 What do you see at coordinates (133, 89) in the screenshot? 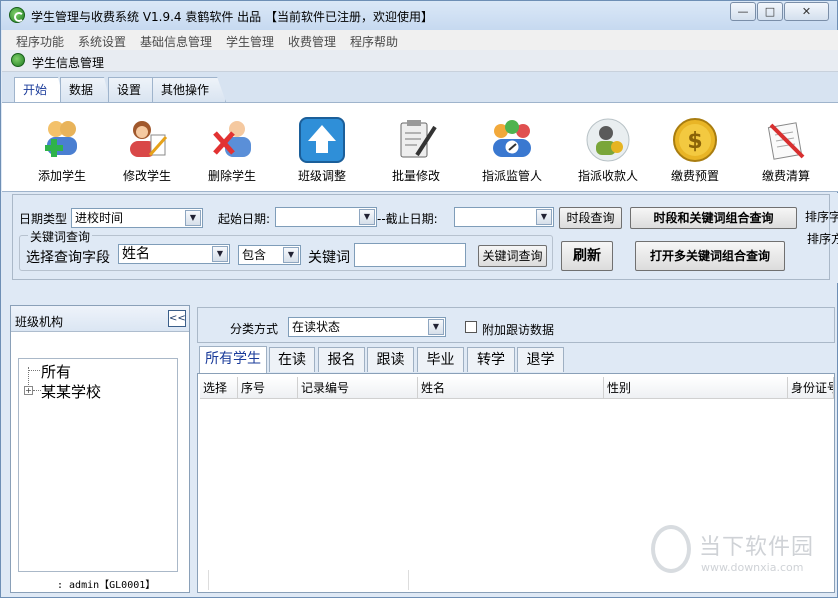
I see `ribbon-tab-settings: 设置` at bounding box center [133, 89].